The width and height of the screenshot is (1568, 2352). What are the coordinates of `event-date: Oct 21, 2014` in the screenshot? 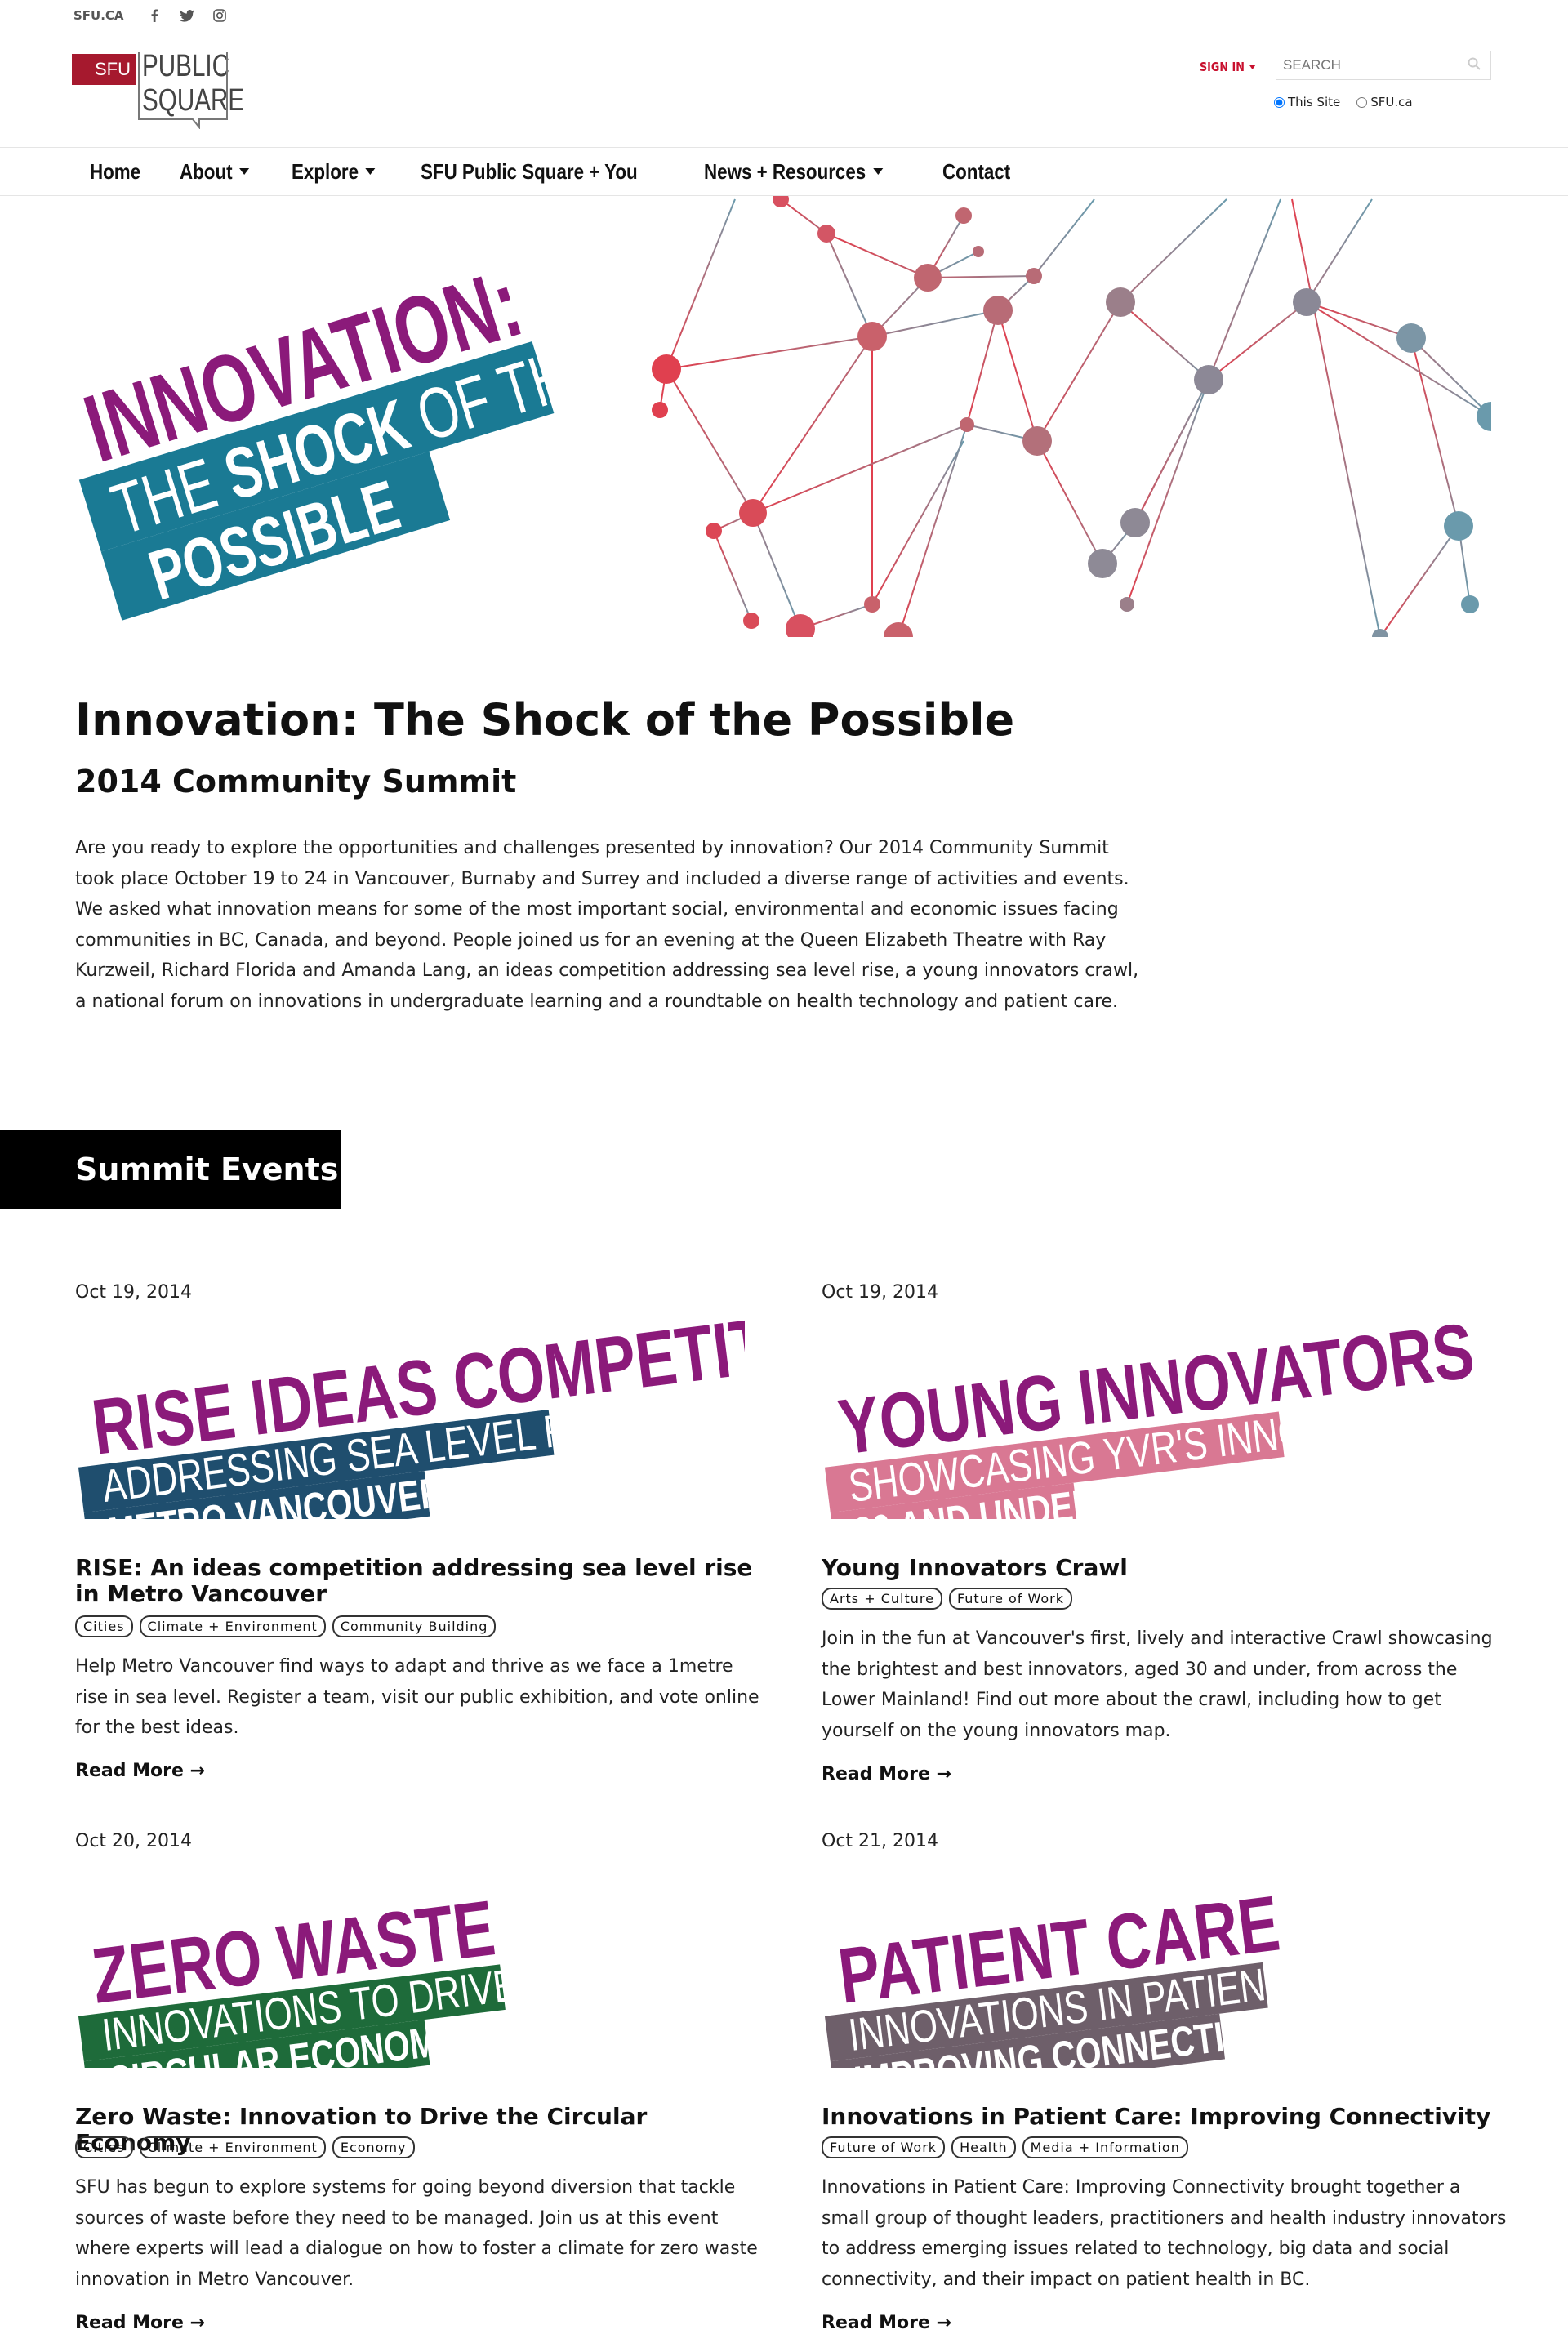 It's located at (880, 1841).